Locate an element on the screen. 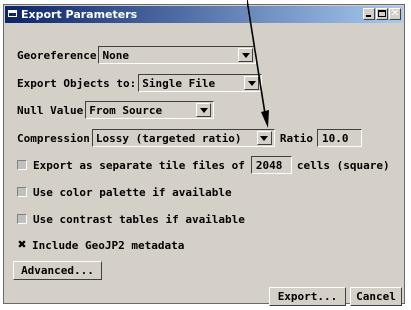 Image resolution: width=411 pixels, height=310 pixels. export-objects-dropdown: Single File is located at coordinates (200, 83).